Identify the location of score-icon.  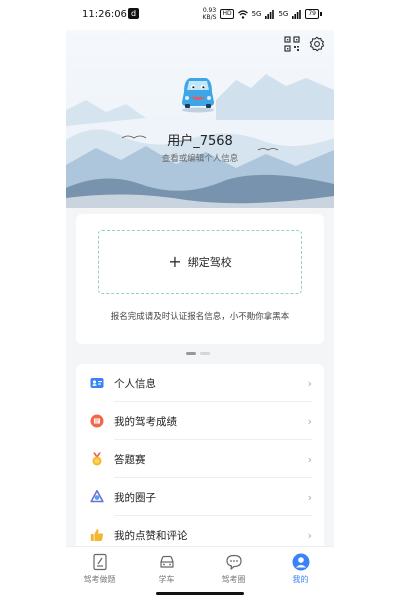
(97, 421).